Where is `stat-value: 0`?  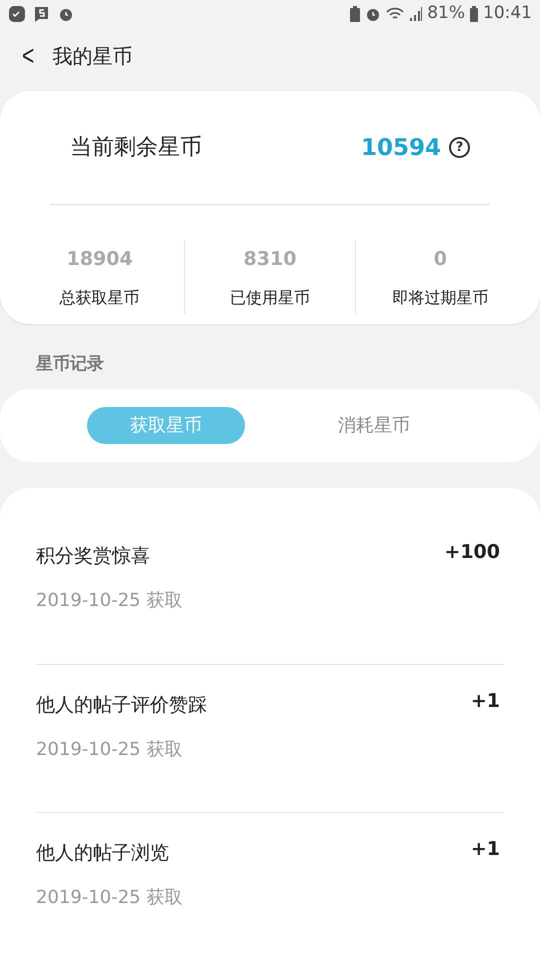 stat-value: 0 is located at coordinates (440, 259).